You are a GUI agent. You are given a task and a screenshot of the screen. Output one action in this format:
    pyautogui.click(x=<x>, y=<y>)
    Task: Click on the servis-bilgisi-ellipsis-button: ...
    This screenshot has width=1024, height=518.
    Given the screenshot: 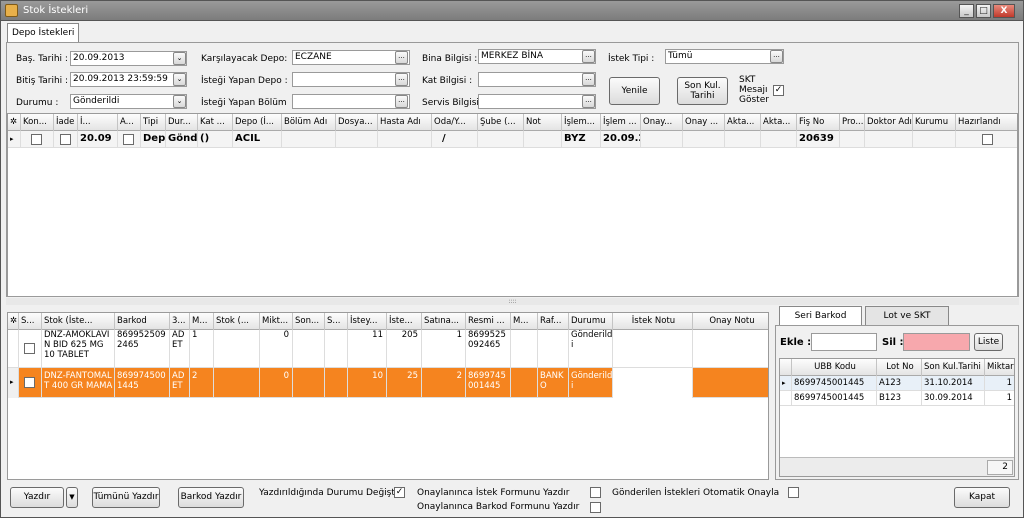 What is the action you would take?
    pyautogui.click(x=588, y=101)
    